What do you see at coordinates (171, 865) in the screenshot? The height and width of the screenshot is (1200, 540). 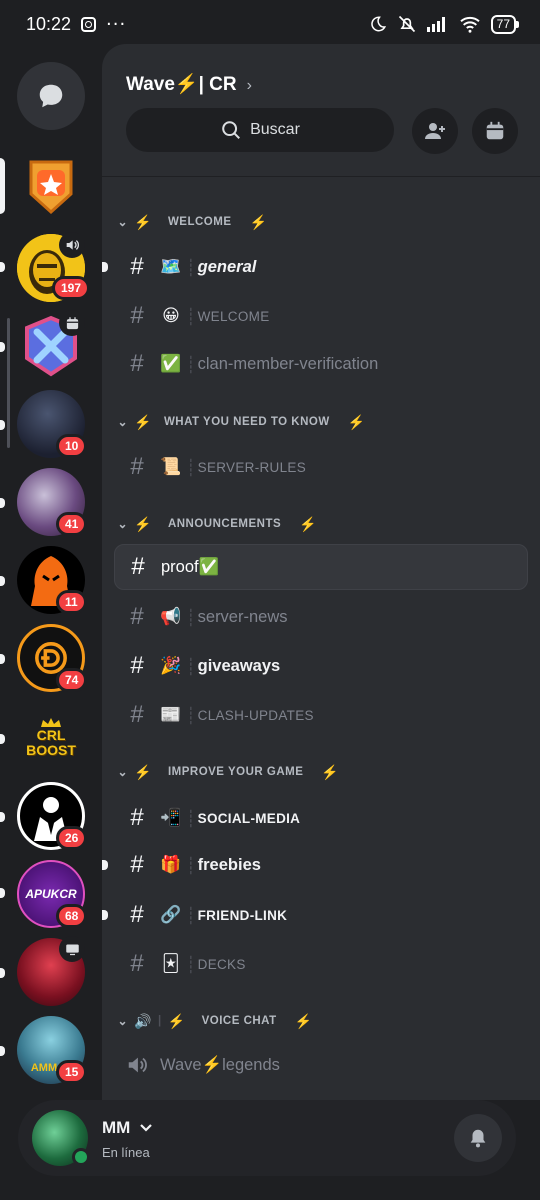 I see `channel-emoji: 🎁` at bounding box center [171, 865].